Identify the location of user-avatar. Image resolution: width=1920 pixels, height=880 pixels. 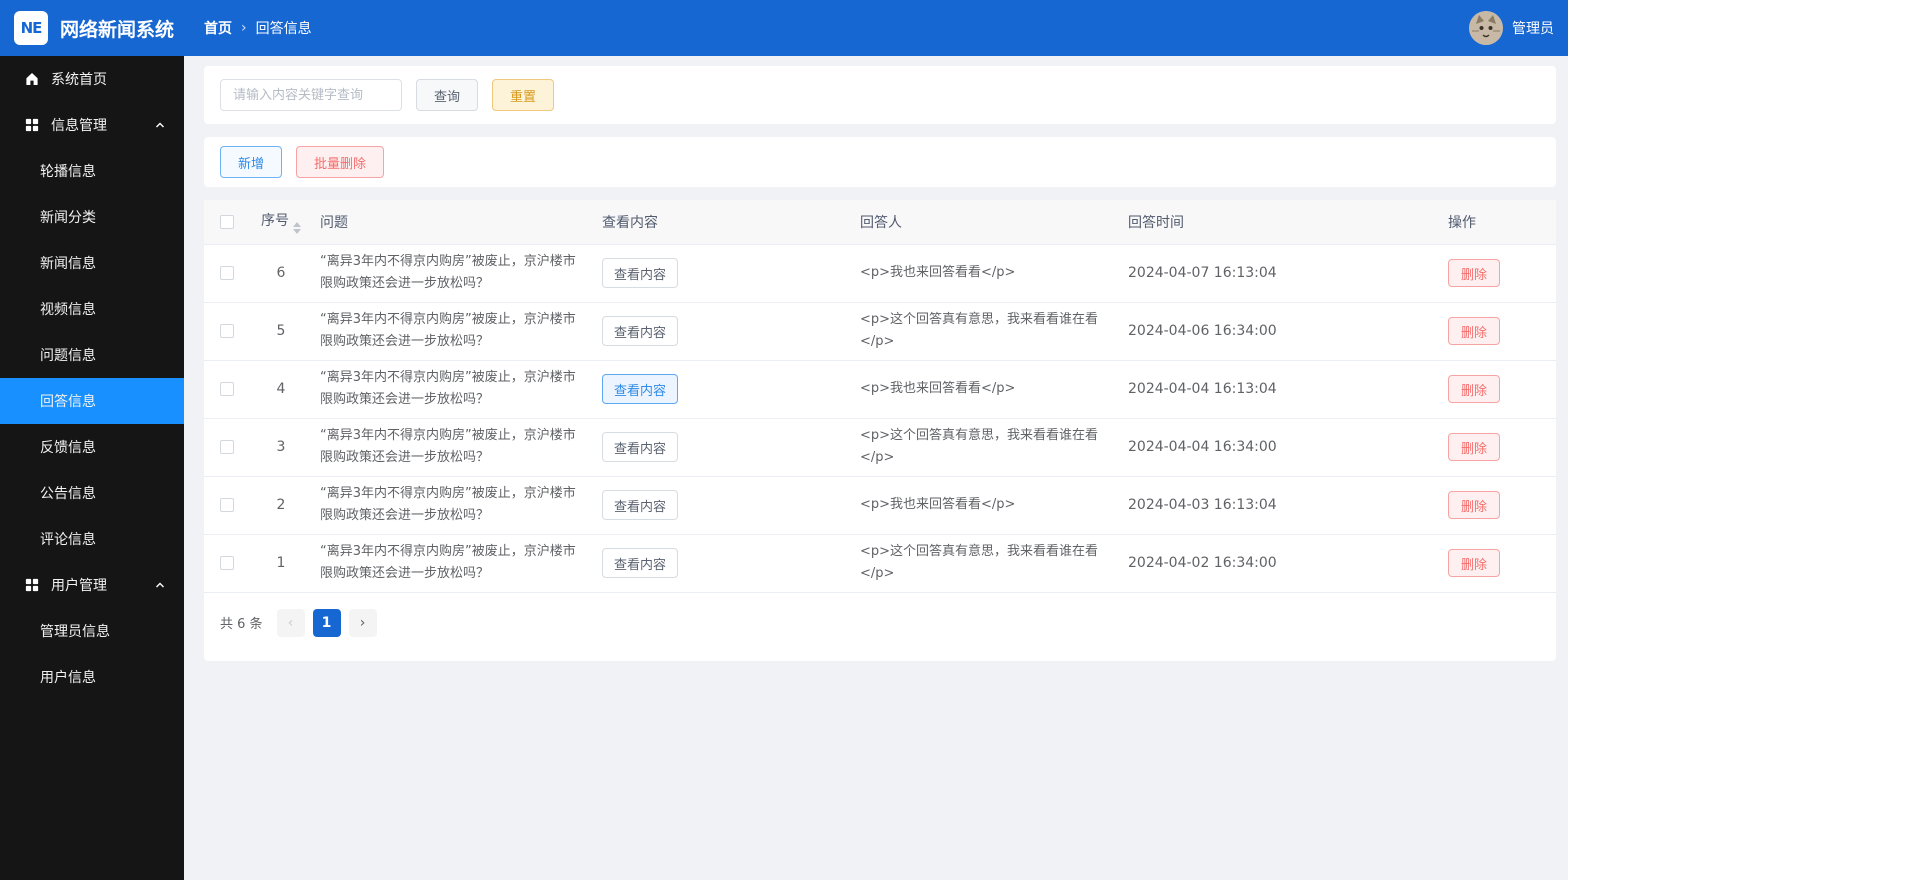
(1486, 28).